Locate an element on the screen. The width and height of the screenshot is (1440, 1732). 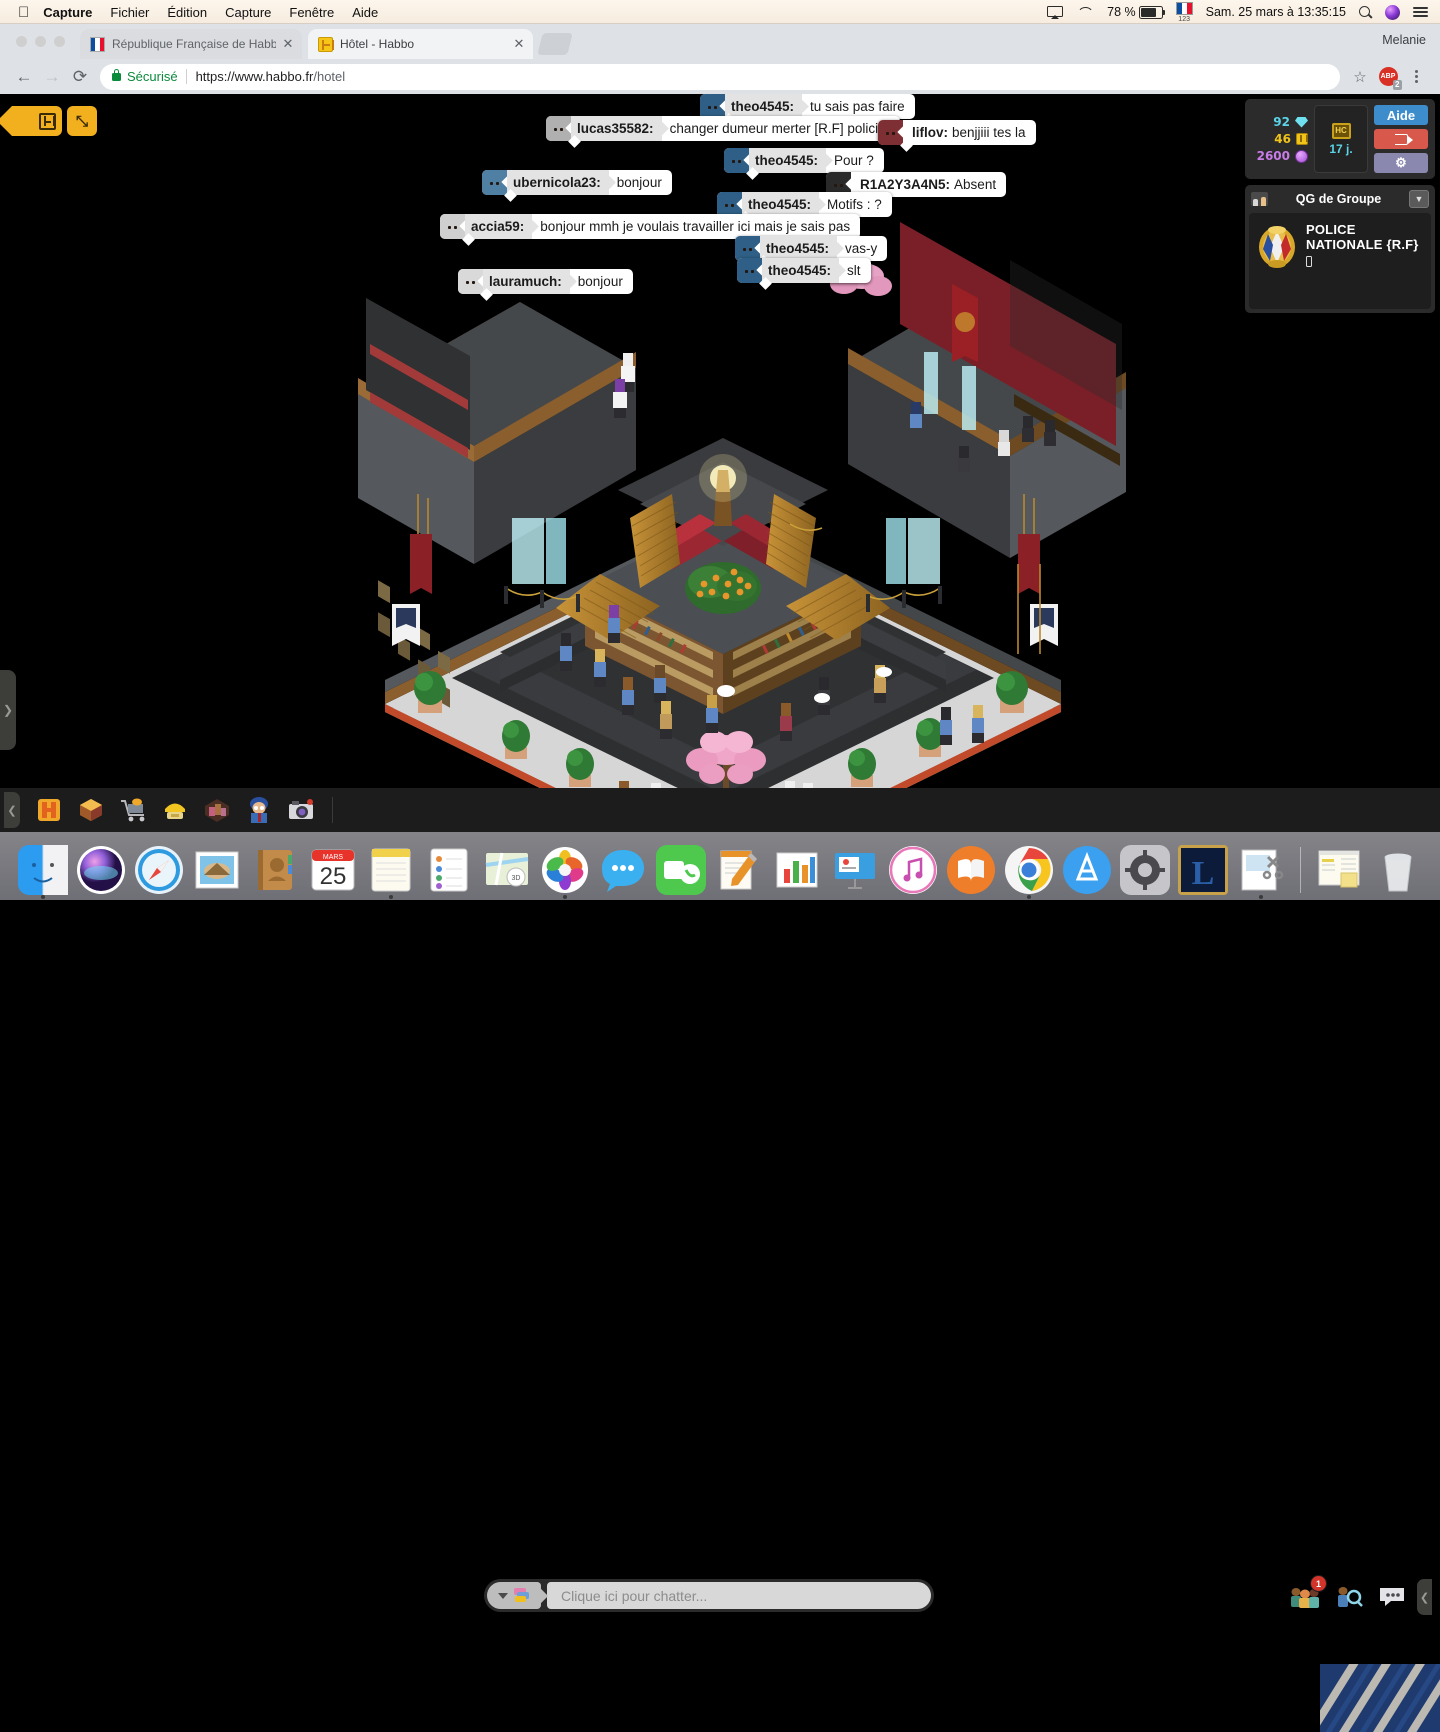
diamonds-row: 92 is located at coordinates (1284, 122).